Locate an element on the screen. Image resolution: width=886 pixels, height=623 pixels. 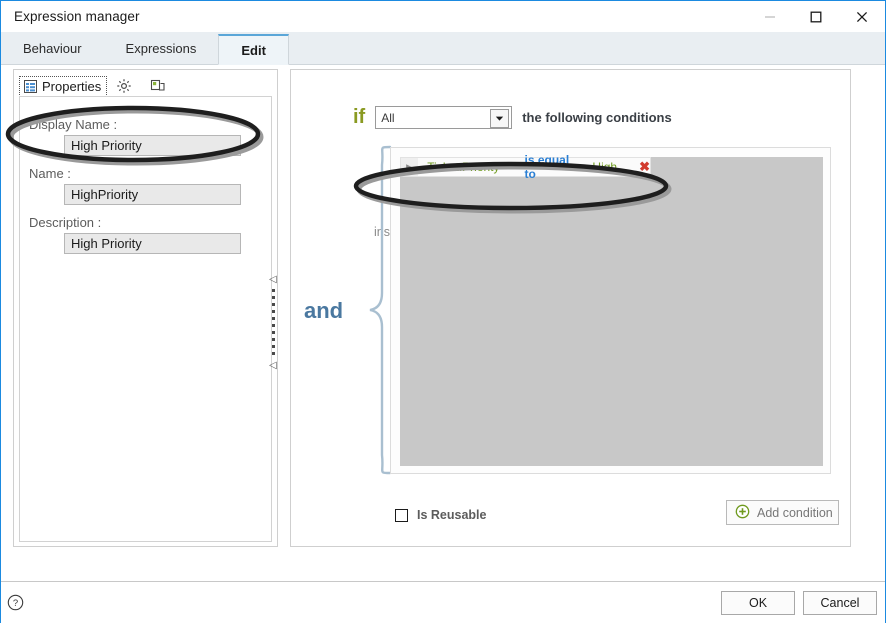
window-controls is located at coordinates (816, 16).